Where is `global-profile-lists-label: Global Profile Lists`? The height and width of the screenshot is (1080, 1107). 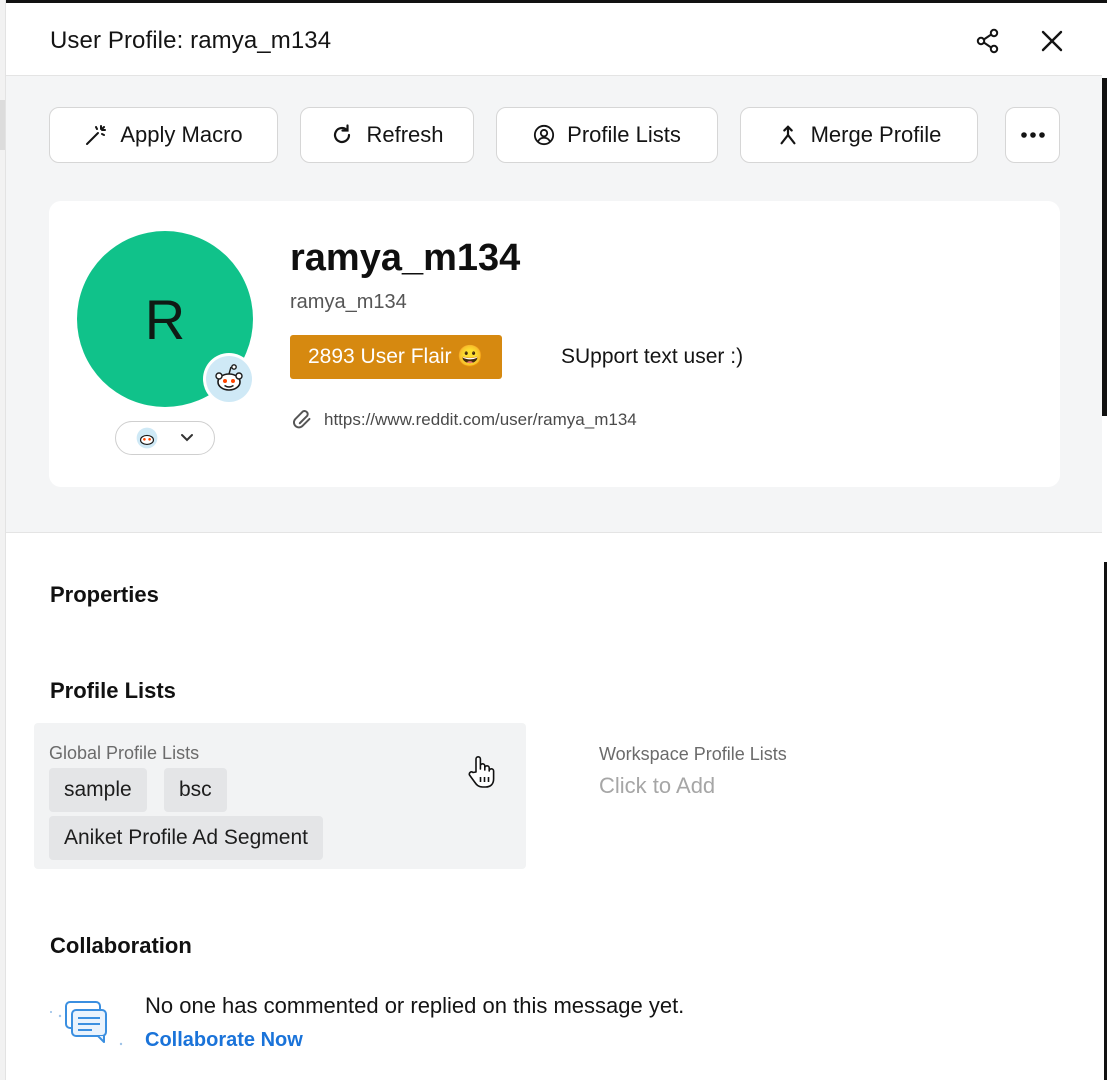 global-profile-lists-label: Global Profile Lists is located at coordinates (124, 753).